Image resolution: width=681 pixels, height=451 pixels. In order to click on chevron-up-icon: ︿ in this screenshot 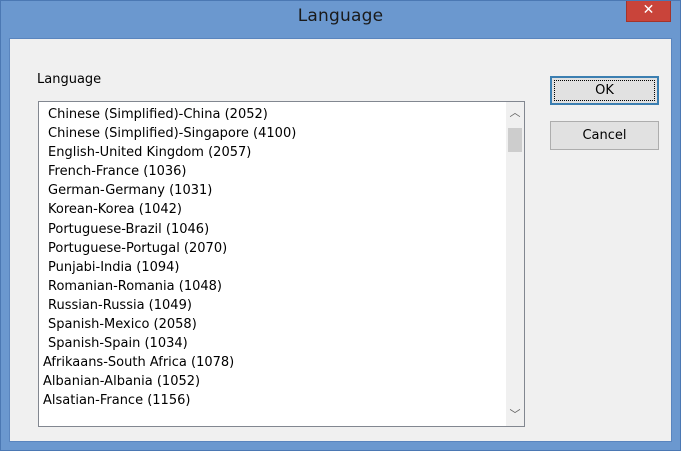, I will do `click(515, 113)`.